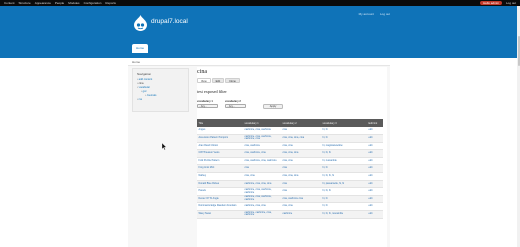 This screenshot has width=520, height=247. I want to click on site-name: drupal7.local, so click(169, 21).